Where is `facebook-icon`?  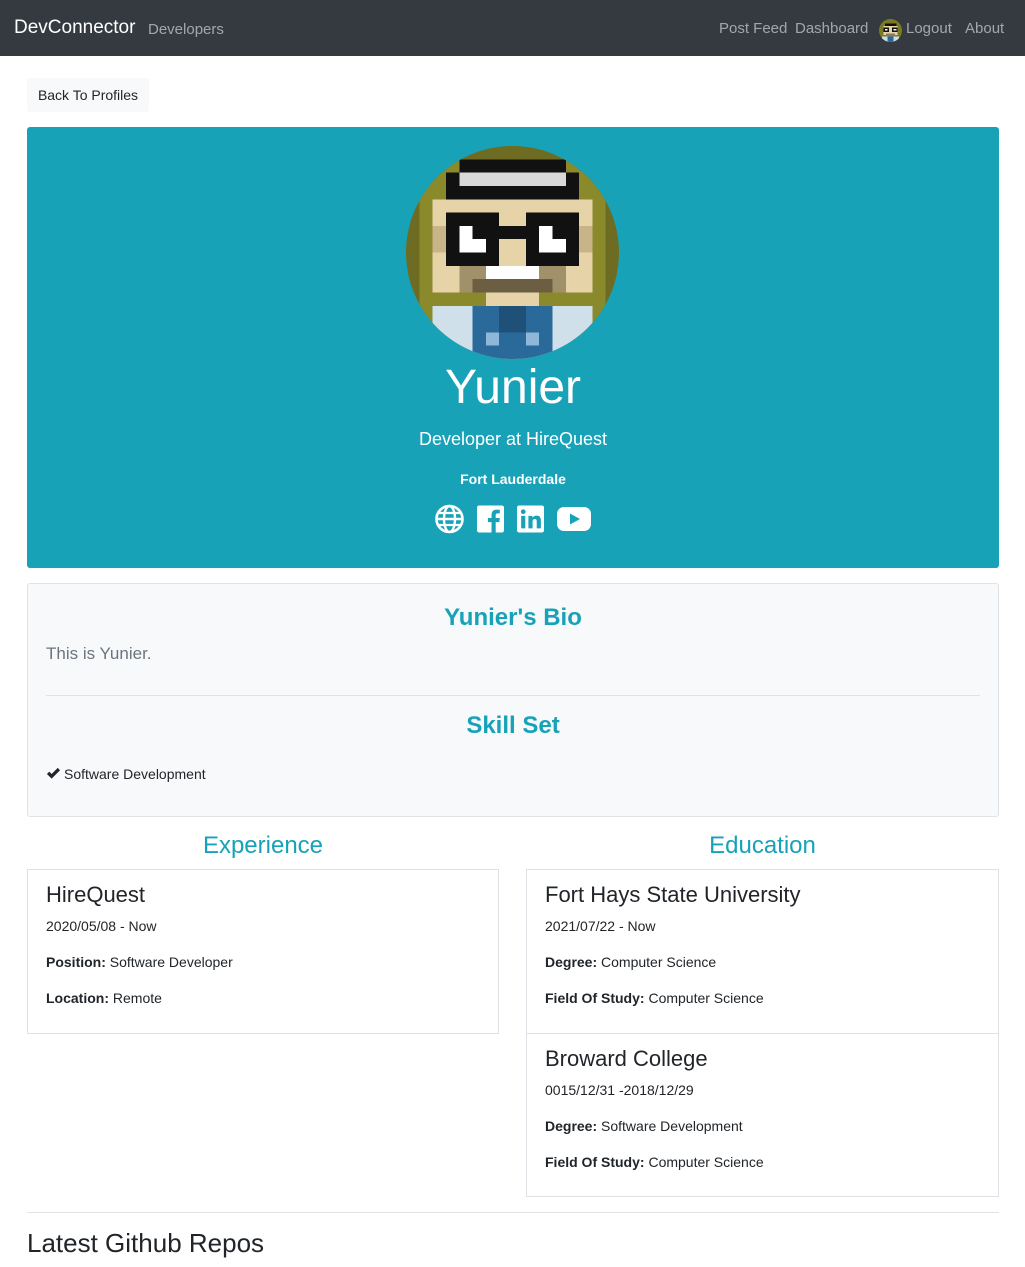 facebook-icon is located at coordinates (490, 519).